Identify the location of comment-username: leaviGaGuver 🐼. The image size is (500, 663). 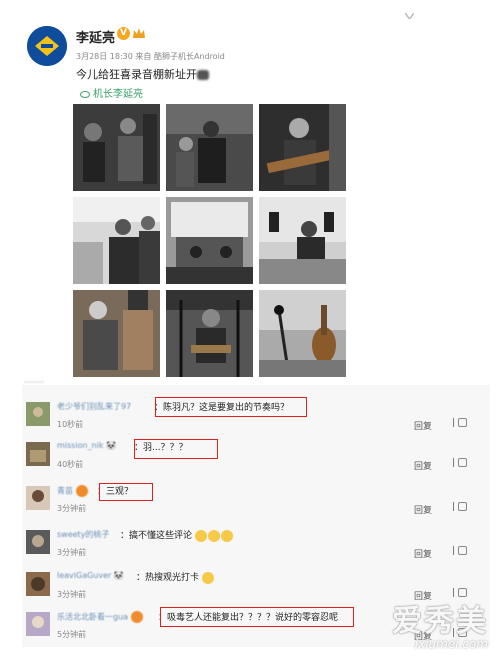
(90, 575).